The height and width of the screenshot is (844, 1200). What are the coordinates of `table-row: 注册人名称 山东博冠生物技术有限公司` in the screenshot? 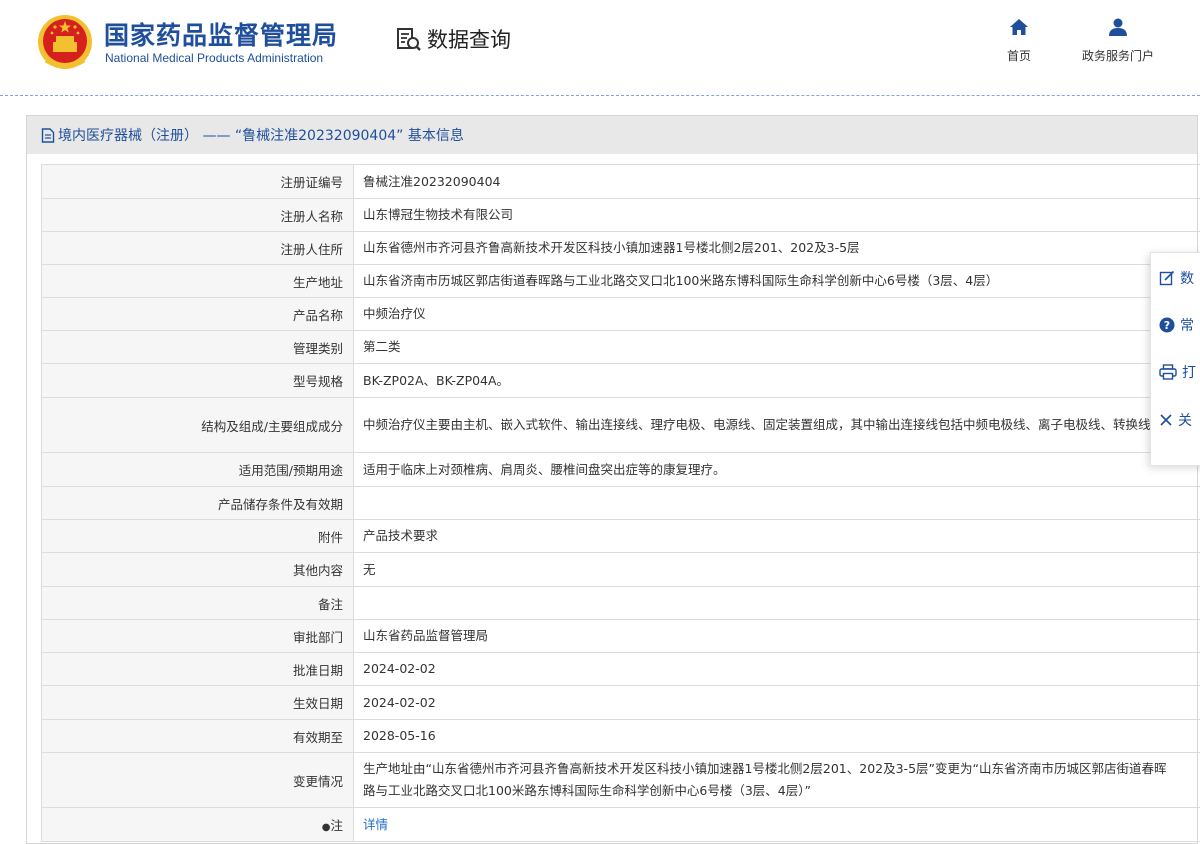 It's located at (620, 215).